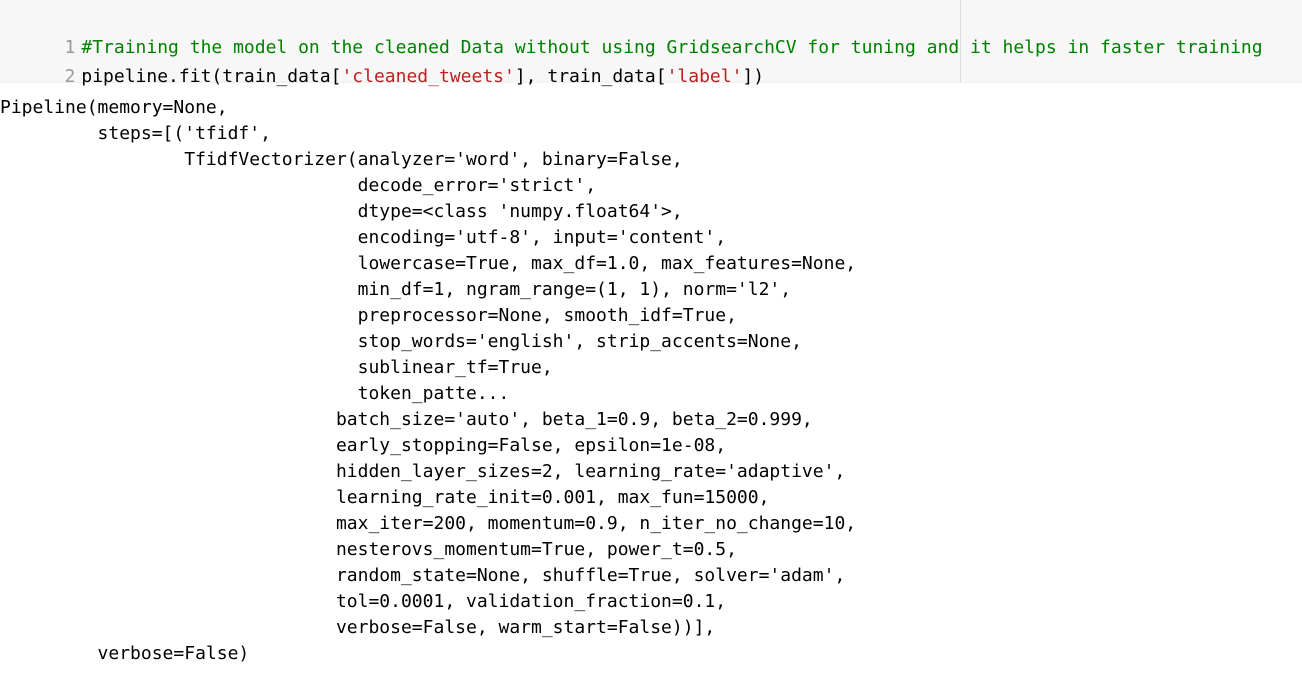 Image resolution: width=1302 pixels, height=677 pixels. I want to click on output-line: dtype=<class 'numpy.float64'>,, so click(341, 211).